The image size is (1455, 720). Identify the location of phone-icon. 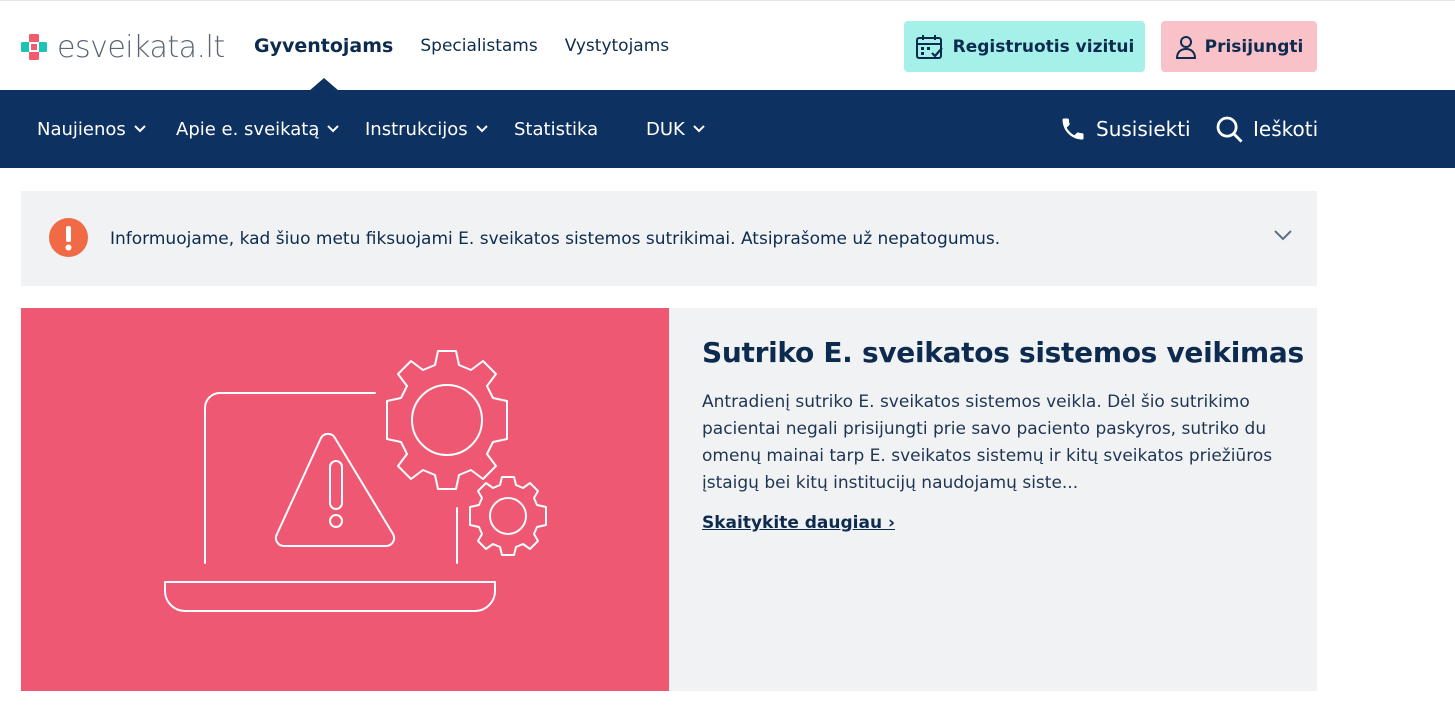
(1073, 129).